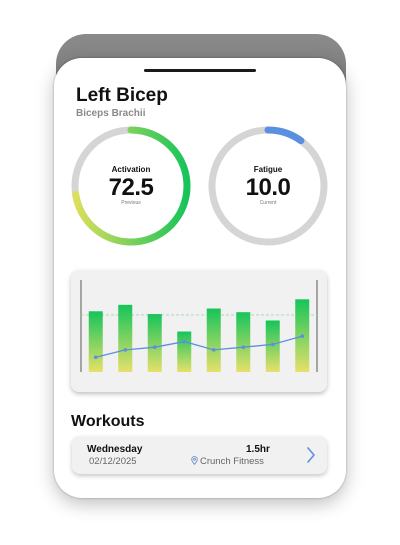  What do you see at coordinates (258, 449) in the screenshot?
I see `workout-duration: 1.5hr` at bounding box center [258, 449].